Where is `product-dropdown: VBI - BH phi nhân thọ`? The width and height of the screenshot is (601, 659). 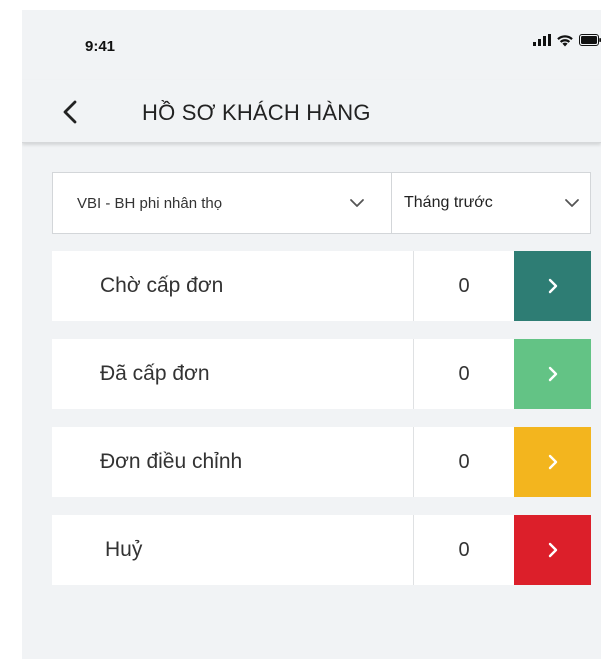
product-dropdown: VBI - BH phi nhân thọ is located at coordinates (222, 203).